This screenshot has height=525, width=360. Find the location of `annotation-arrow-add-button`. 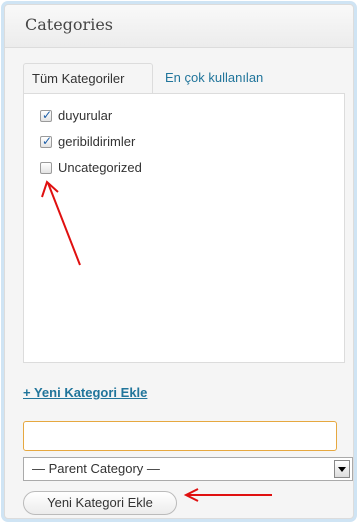

annotation-arrow-add-button is located at coordinates (227, 495).